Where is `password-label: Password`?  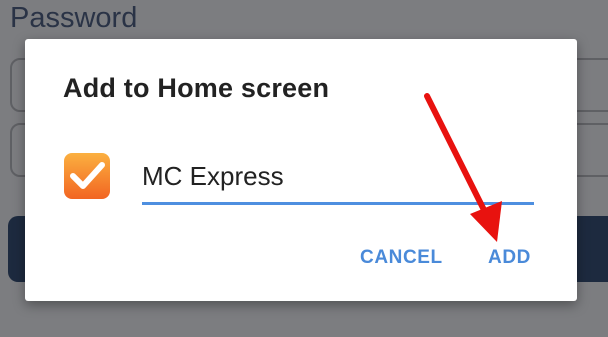
password-label: Password is located at coordinates (74, 18).